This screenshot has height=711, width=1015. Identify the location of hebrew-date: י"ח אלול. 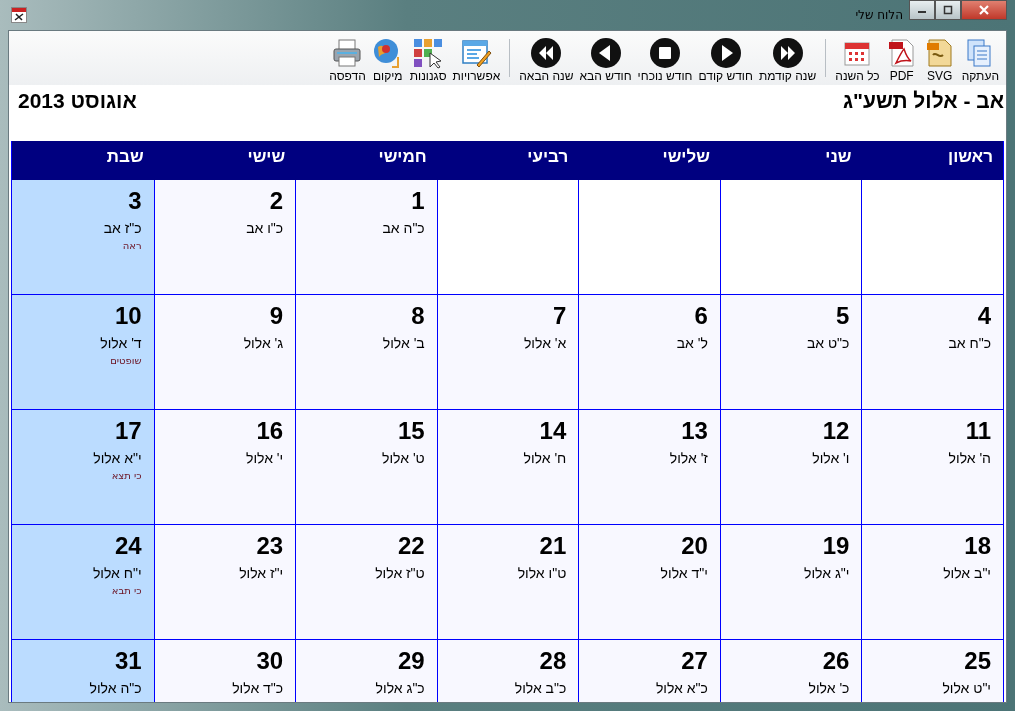
(117, 573).